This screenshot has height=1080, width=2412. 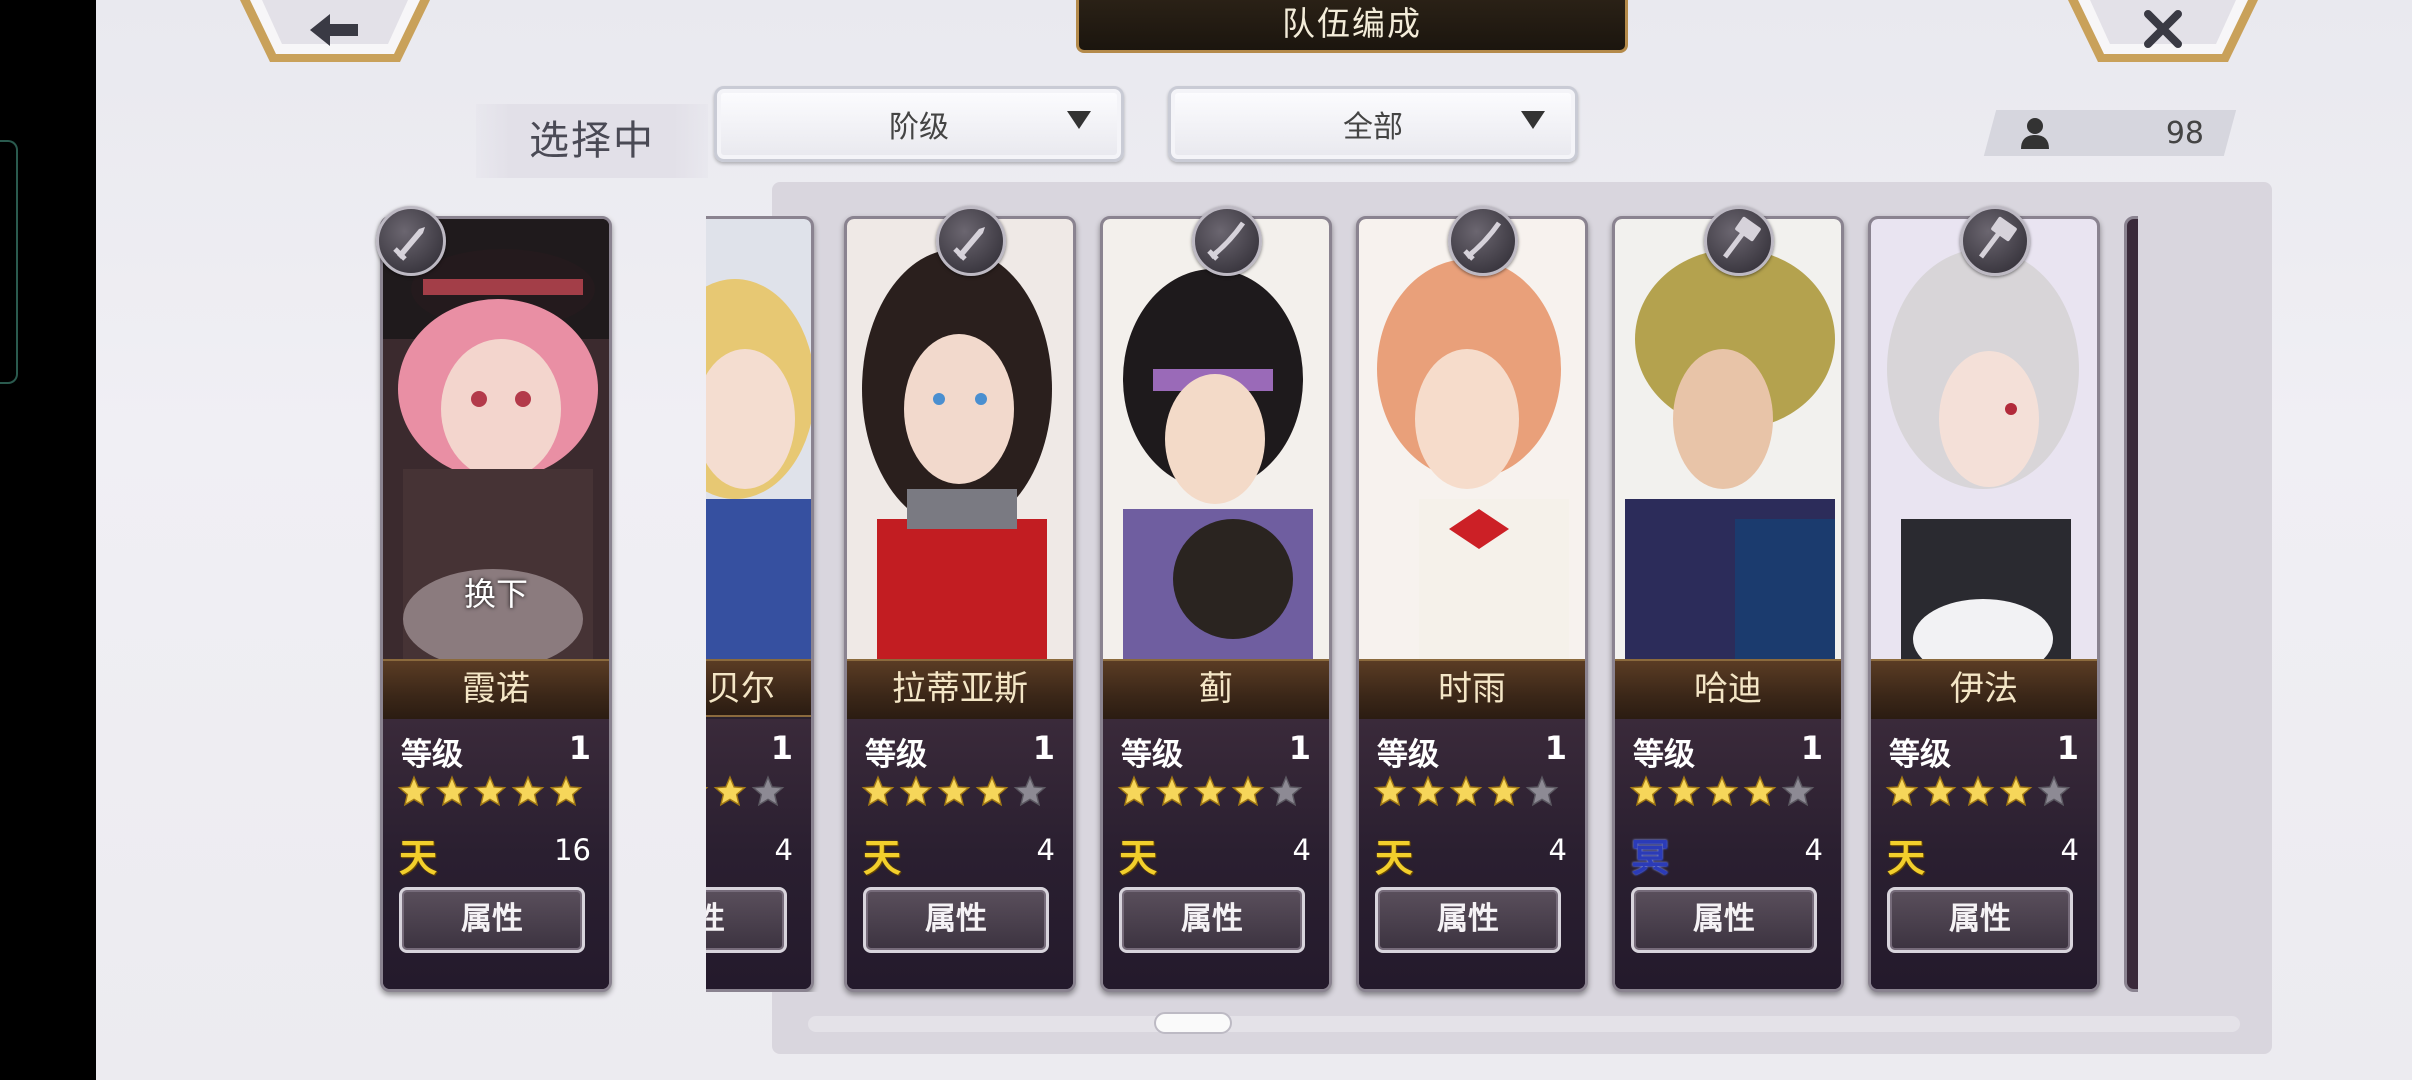 I want to click on selected-character-card: 换下 霞诺 等级 1 天 16 属性, so click(x=496, y=604).